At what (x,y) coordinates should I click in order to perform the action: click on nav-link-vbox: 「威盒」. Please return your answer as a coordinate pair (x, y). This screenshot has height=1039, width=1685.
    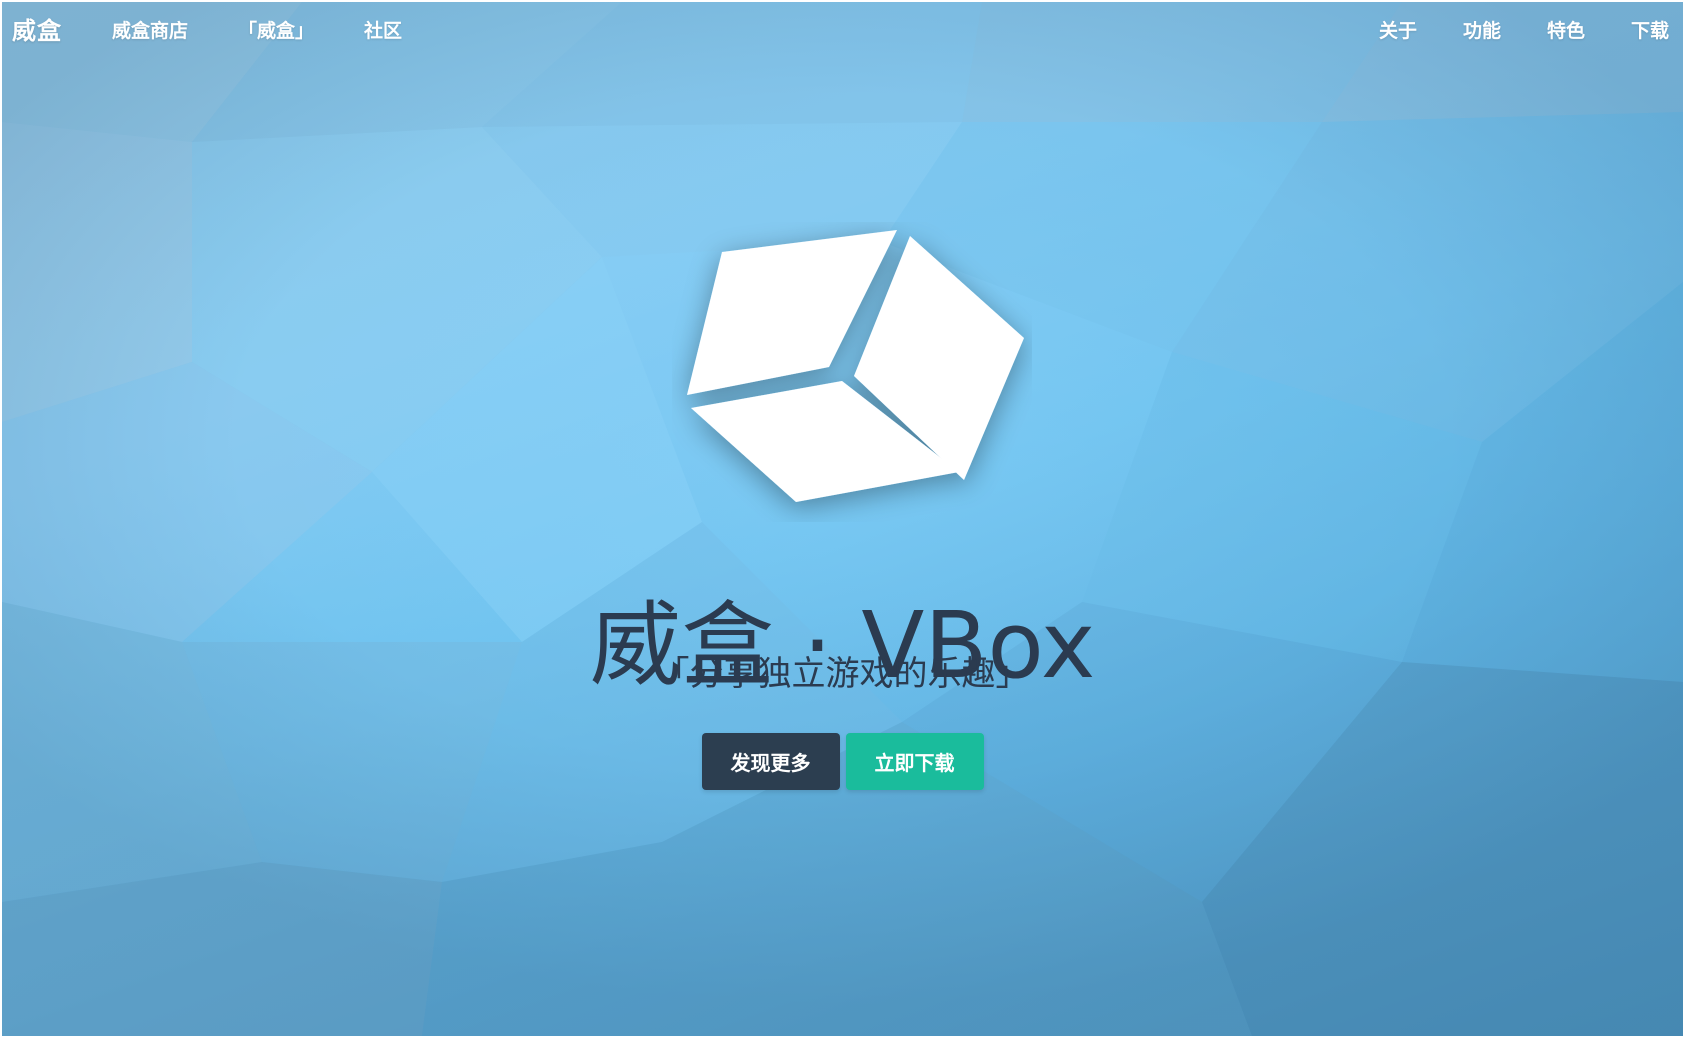
    Looking at the image, I should click on (276, 29).